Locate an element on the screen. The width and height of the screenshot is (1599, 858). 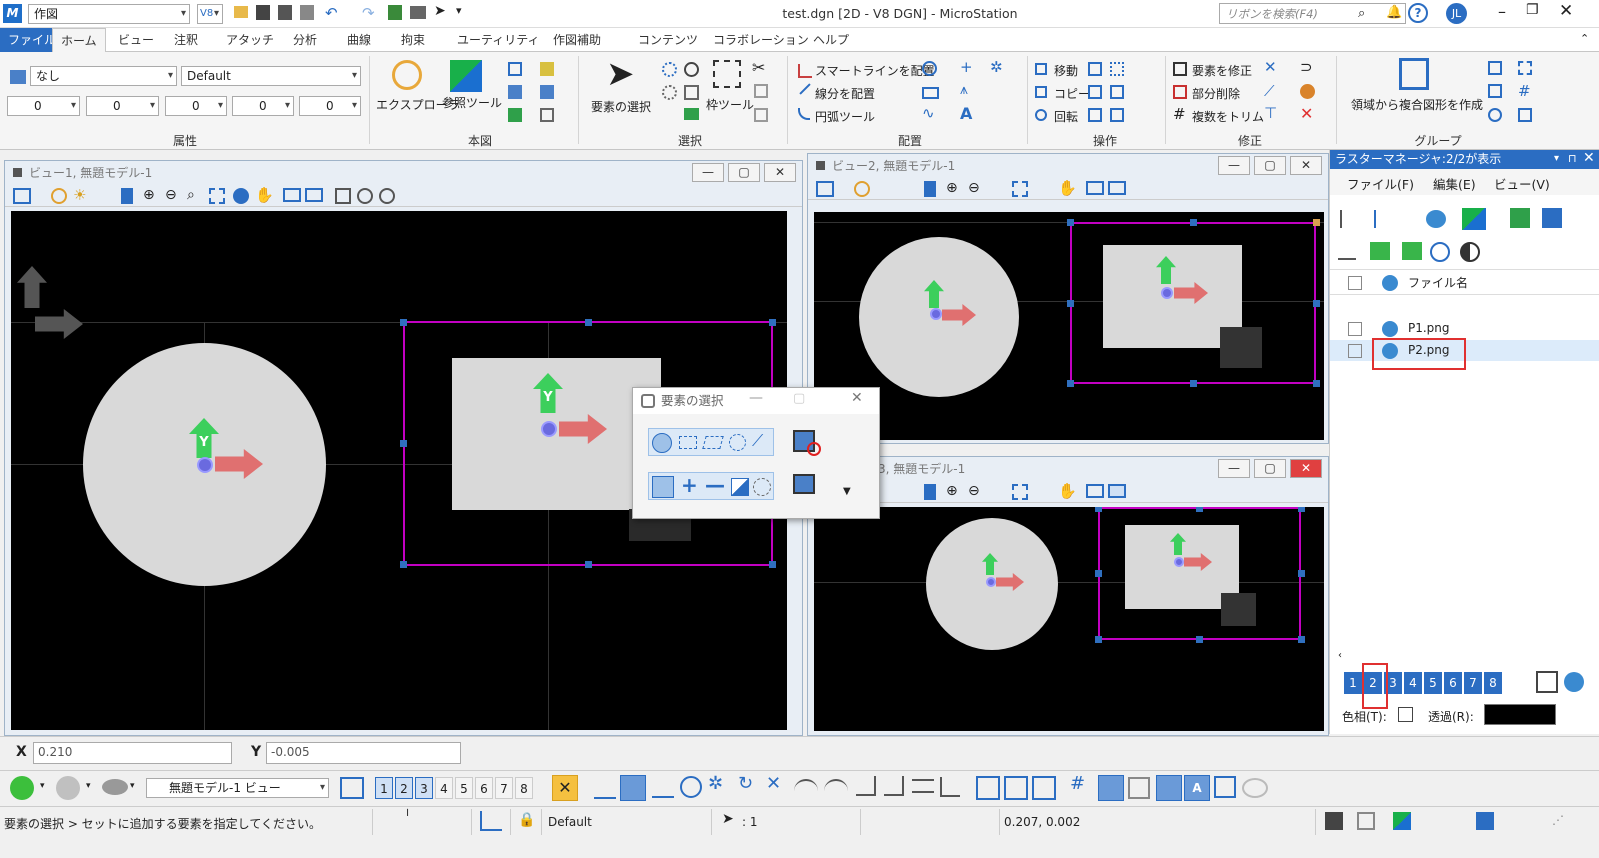
scroll-left-icon: ‹ is located at coordinates (1340, 655).